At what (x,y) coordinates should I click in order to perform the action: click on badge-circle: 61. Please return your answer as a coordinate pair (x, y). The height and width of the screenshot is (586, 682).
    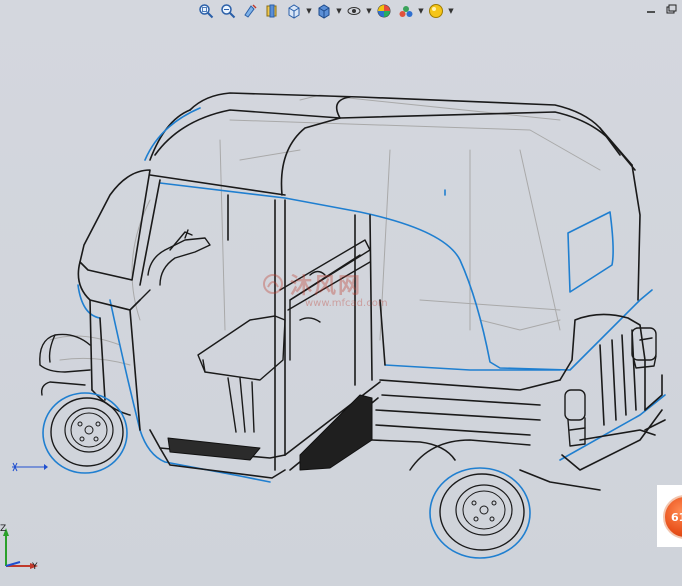
    Looking at the image, I should click on (672, 517).